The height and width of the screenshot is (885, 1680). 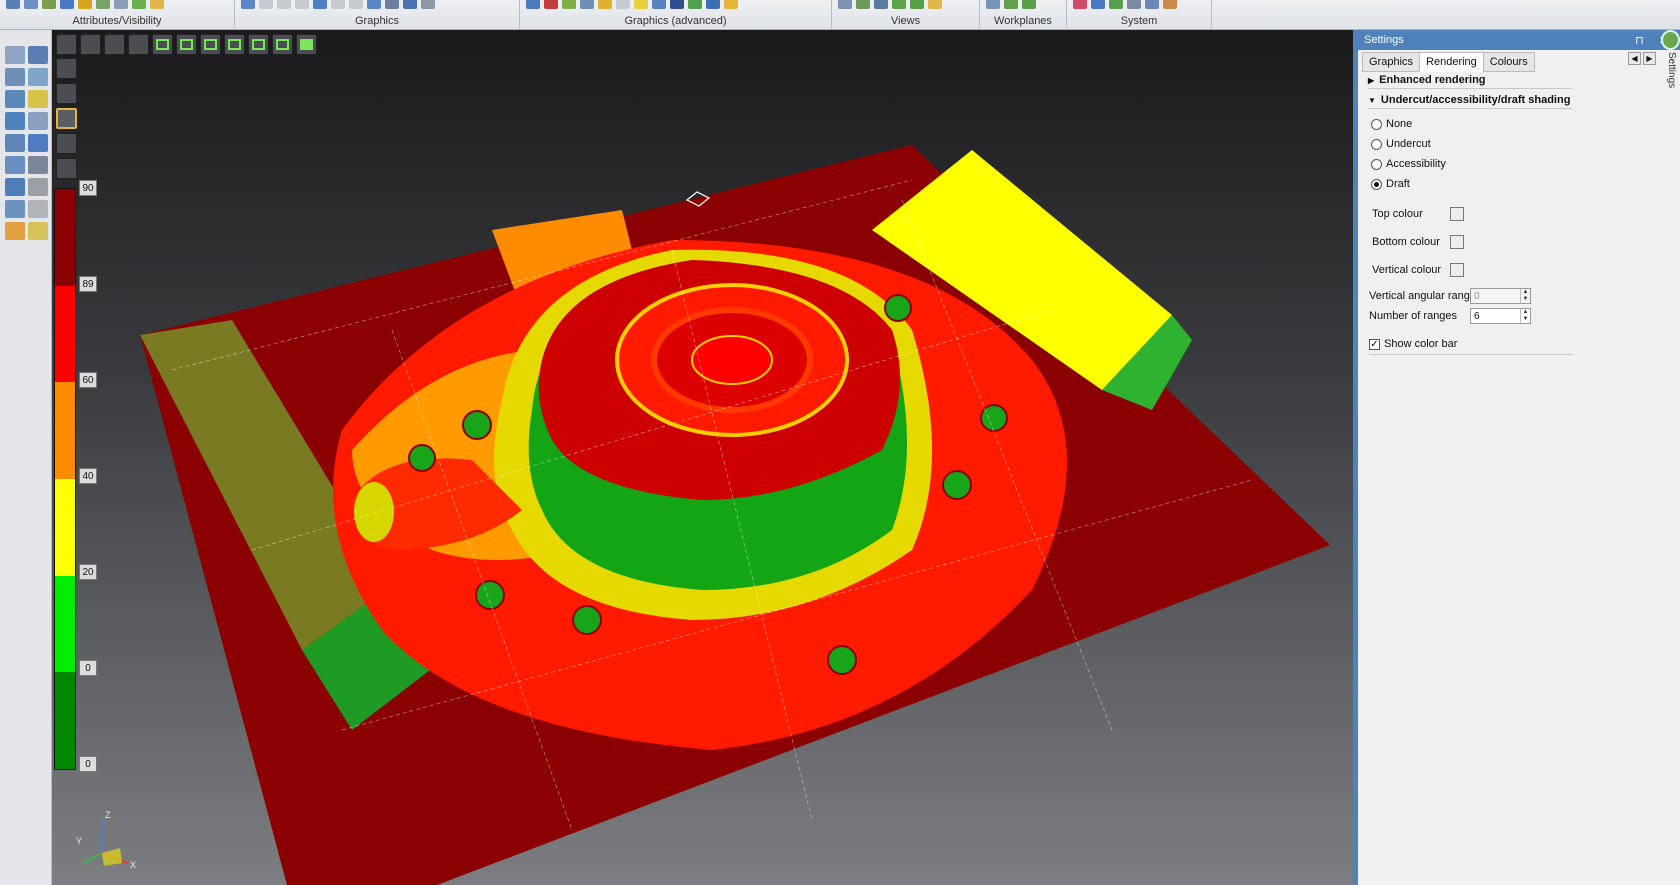 I want to click on radio-draft: Draft, so click(x=1390, y=184).